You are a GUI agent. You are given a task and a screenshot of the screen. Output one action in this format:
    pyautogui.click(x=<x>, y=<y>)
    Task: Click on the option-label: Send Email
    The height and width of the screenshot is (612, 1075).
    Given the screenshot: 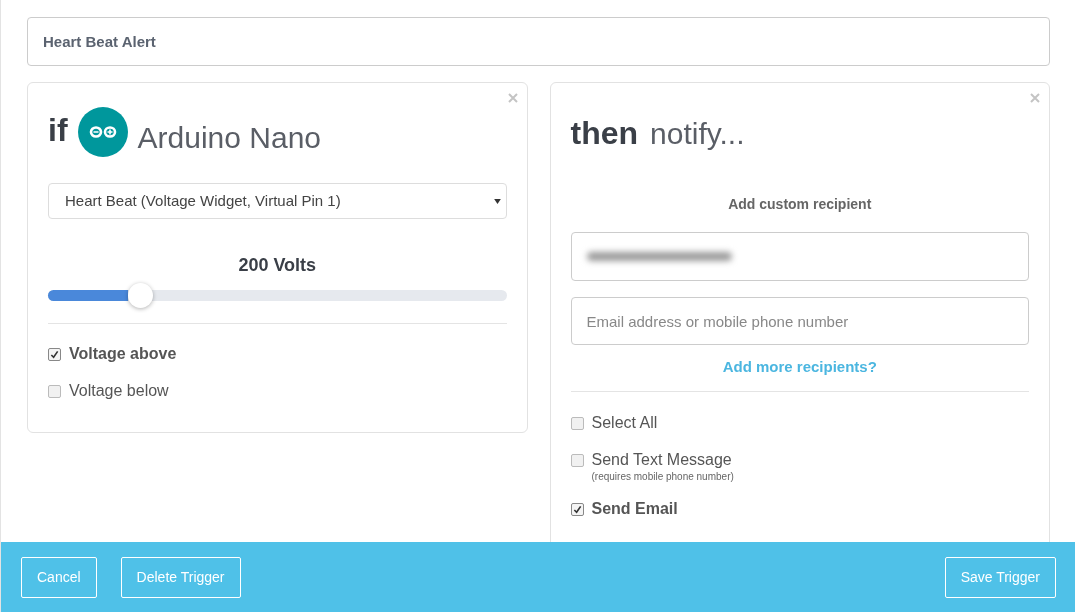 What is the action you would take?
    pyautogui.click(x=634, y=509)
    